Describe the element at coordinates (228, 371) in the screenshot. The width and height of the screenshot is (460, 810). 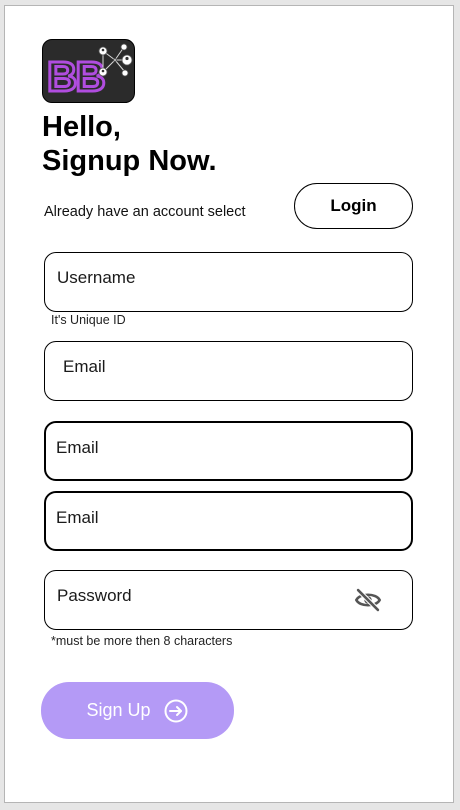
I see `email-field: Email` at that location.